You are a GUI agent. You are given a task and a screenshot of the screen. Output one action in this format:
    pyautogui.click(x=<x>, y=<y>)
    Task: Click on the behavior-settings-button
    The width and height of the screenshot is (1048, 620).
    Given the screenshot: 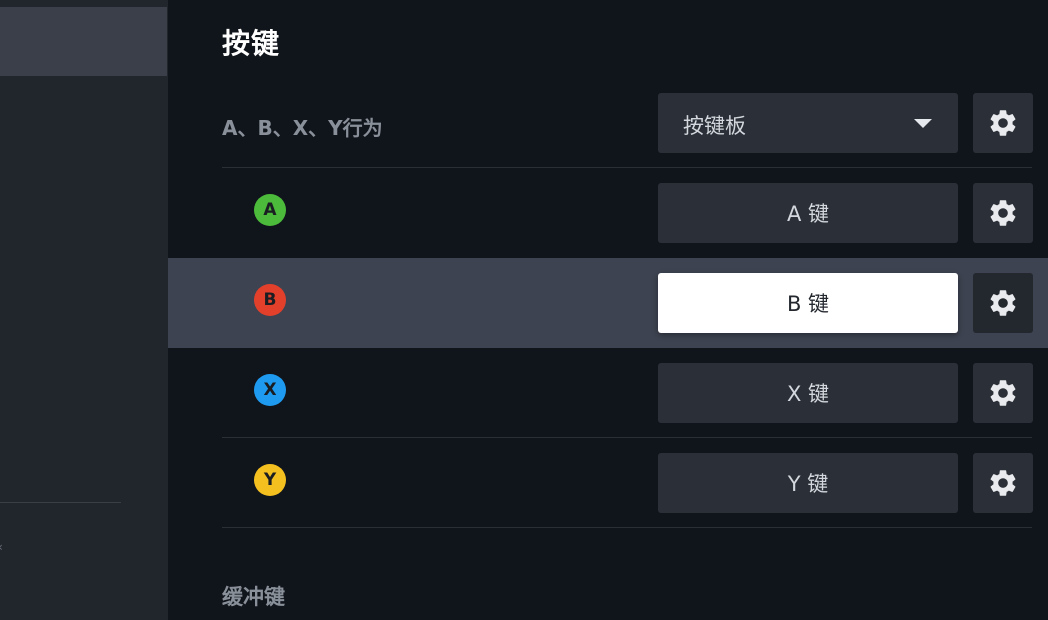 What is the action you would take?
    pyautogui.click(x=1003, y=123)
    